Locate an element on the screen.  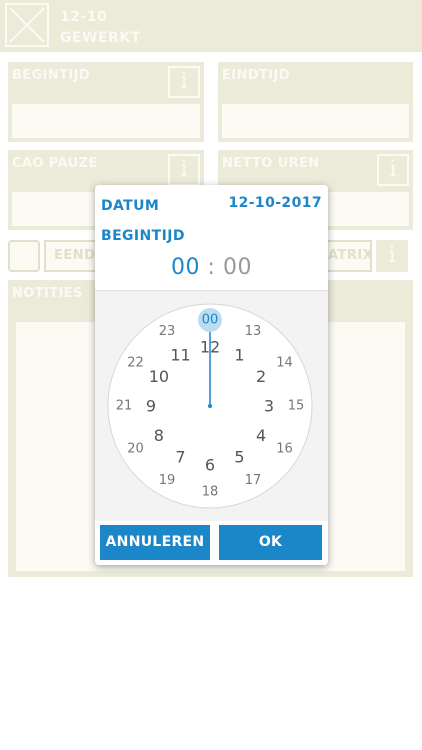
inner-hour-6: 6 is located at coordinates (210, 465).